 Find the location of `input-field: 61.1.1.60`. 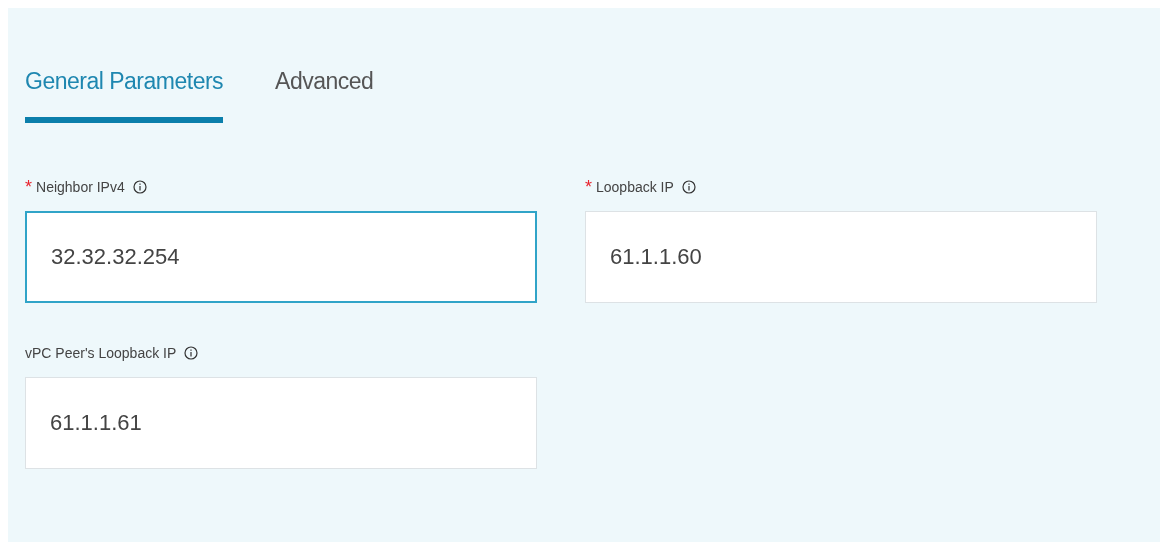

input-field: 61.1.1.60 is located at coordinates (841, 257).